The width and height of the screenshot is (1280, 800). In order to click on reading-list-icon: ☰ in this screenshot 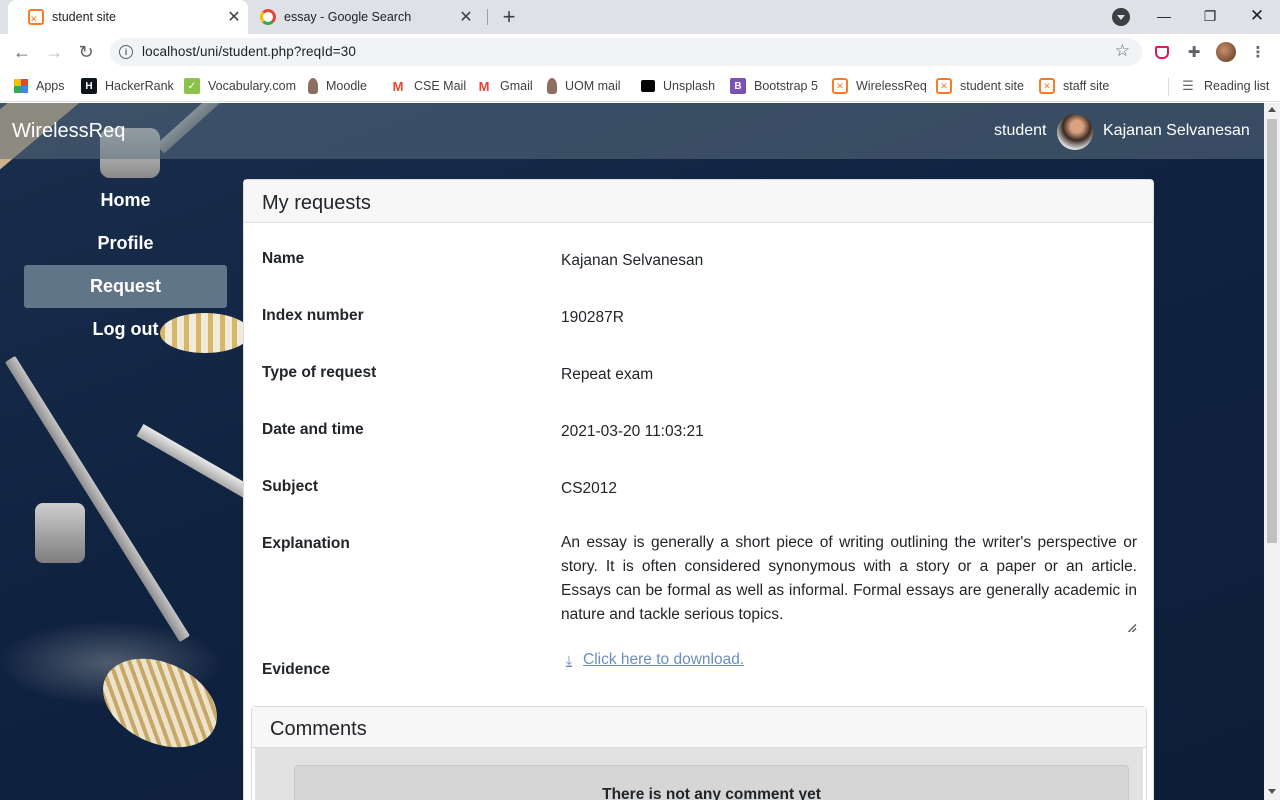, I will do `click(1188, 86)`.